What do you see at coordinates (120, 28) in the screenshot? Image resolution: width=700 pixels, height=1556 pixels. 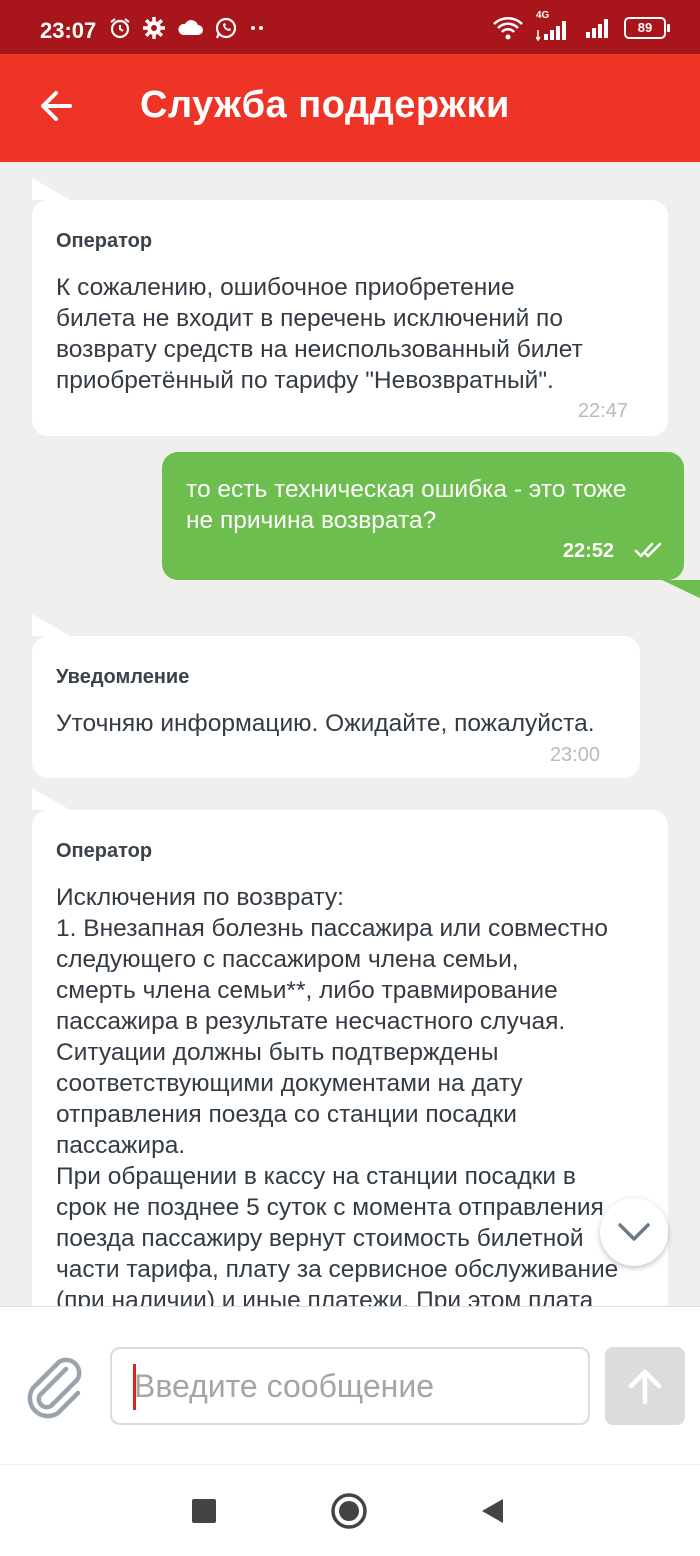 I see `alarm-icon` at bounding box center [120, 28].